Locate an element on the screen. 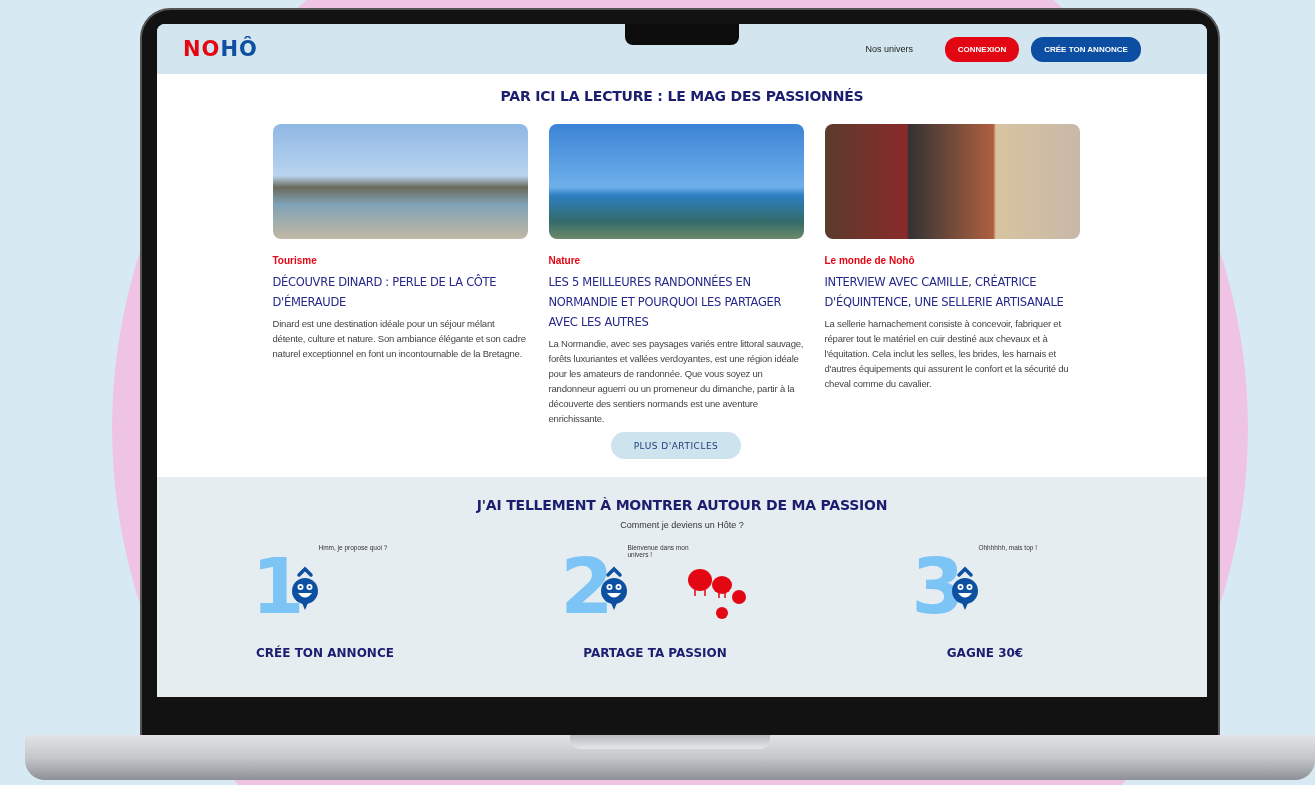 The width and height of the screenshot is (1315, 785). step-label: PARTAGE TA PASSION is located at coordinates (655, 653).